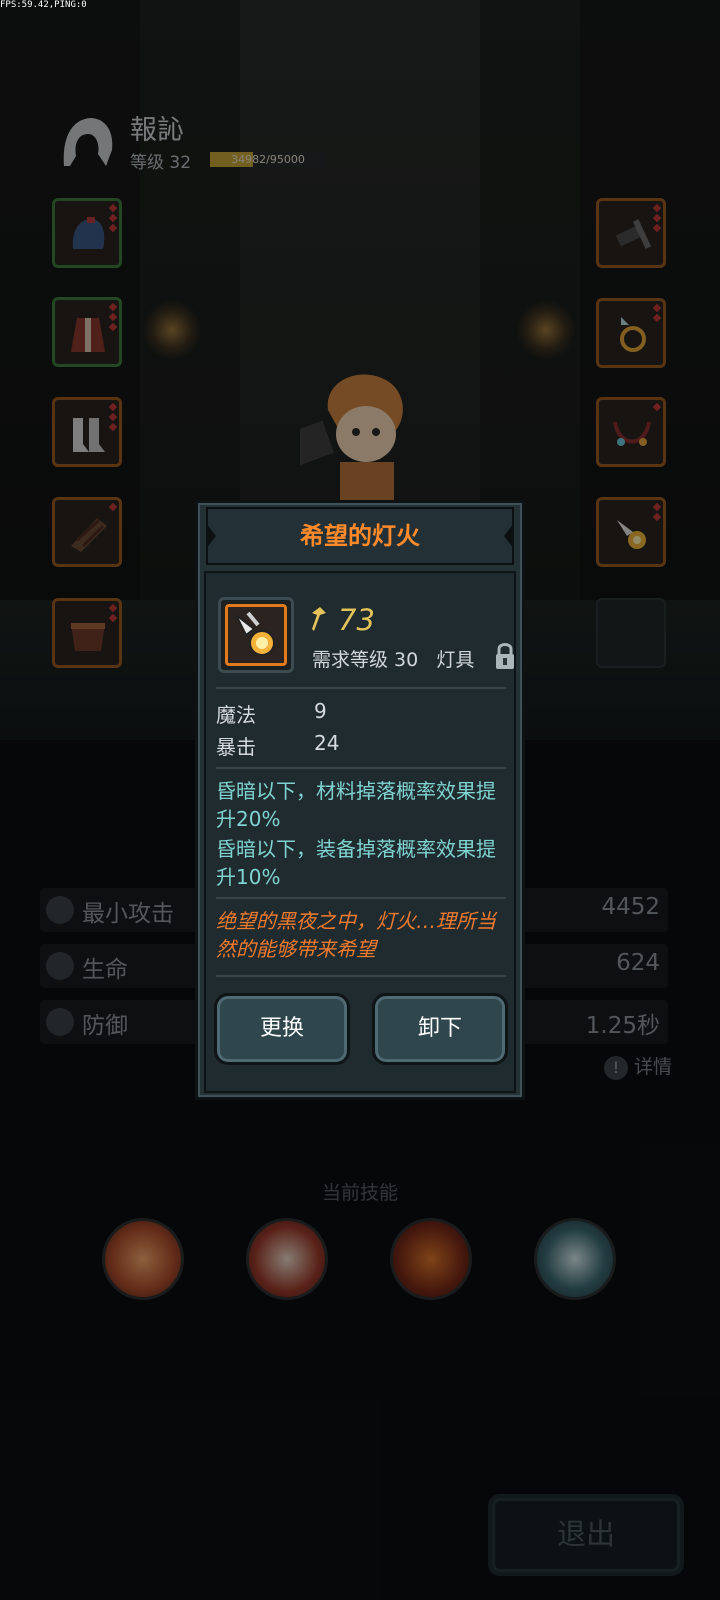  I want to click on item-power: 73, so click(356, 620).